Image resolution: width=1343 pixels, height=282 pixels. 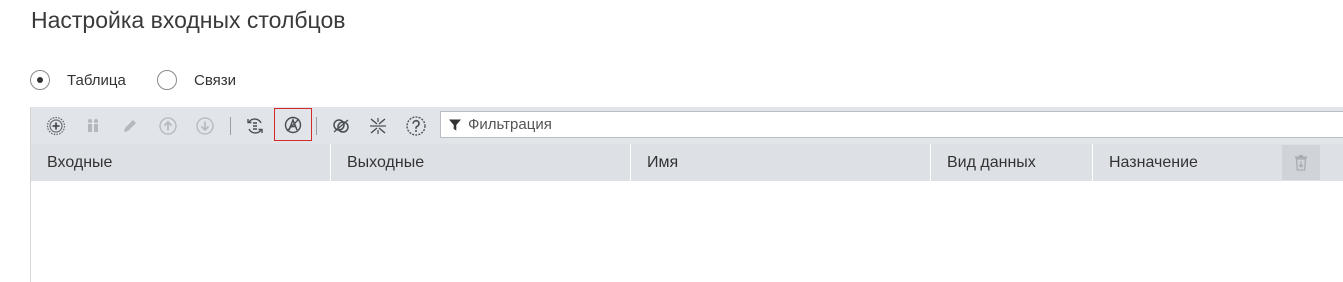 I want to click on refresh-columns-button, so click(x=255, y=126).